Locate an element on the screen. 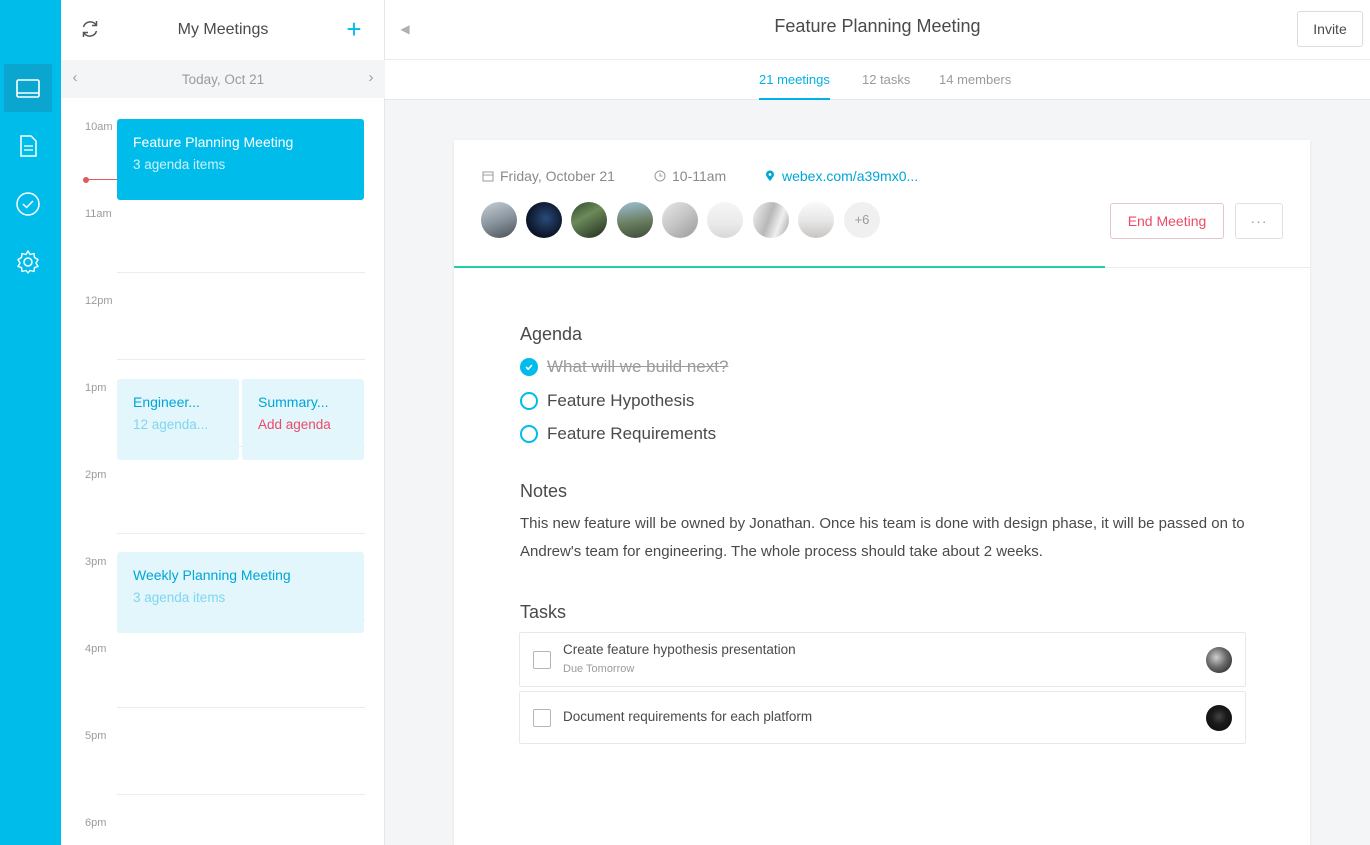 Image resolution: width=1370 pixels, height=845 pixels. left-rail is located at coordinates (30, 422).